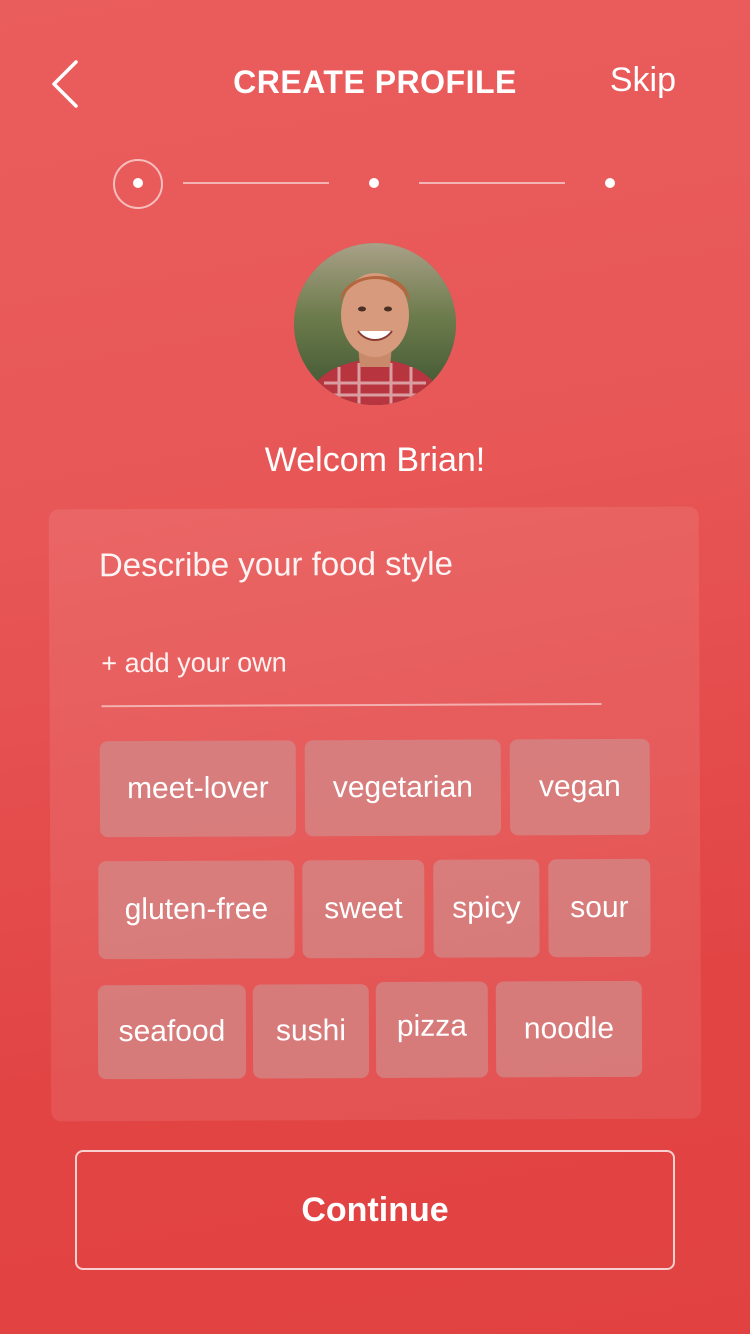 The image size is (750, 1334). I want to click on profile-photo, so click(375, 324).